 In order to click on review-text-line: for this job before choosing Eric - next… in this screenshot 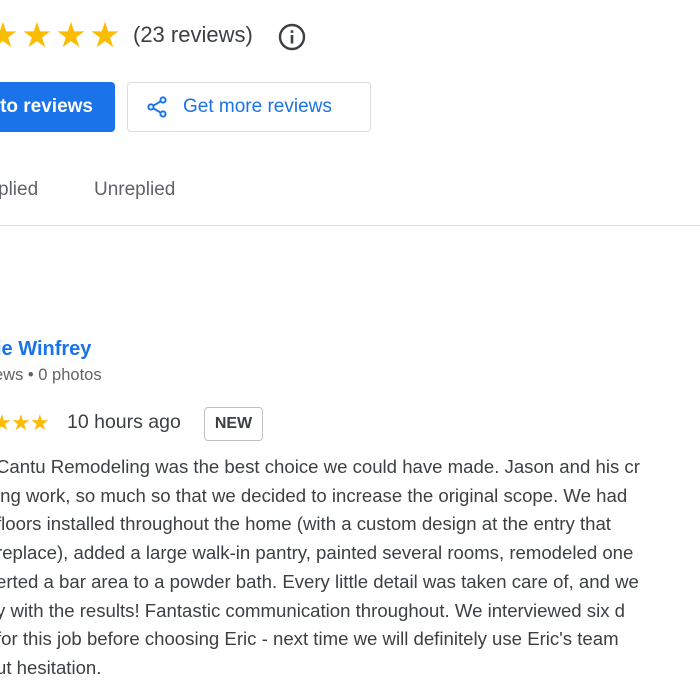, I will do `click(309, 639)`.